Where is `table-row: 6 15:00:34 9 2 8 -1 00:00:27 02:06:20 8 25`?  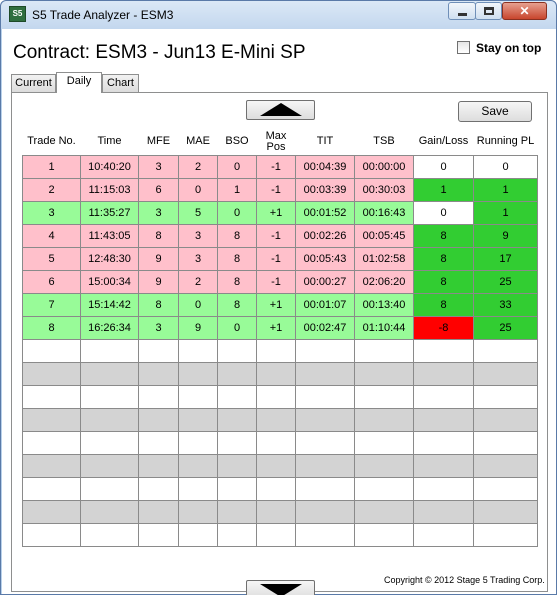 table-row: 6 15:00:34 9 2 8 -1 00:00:27 02:06:20 8 25 is located at coordinates (280, 281).